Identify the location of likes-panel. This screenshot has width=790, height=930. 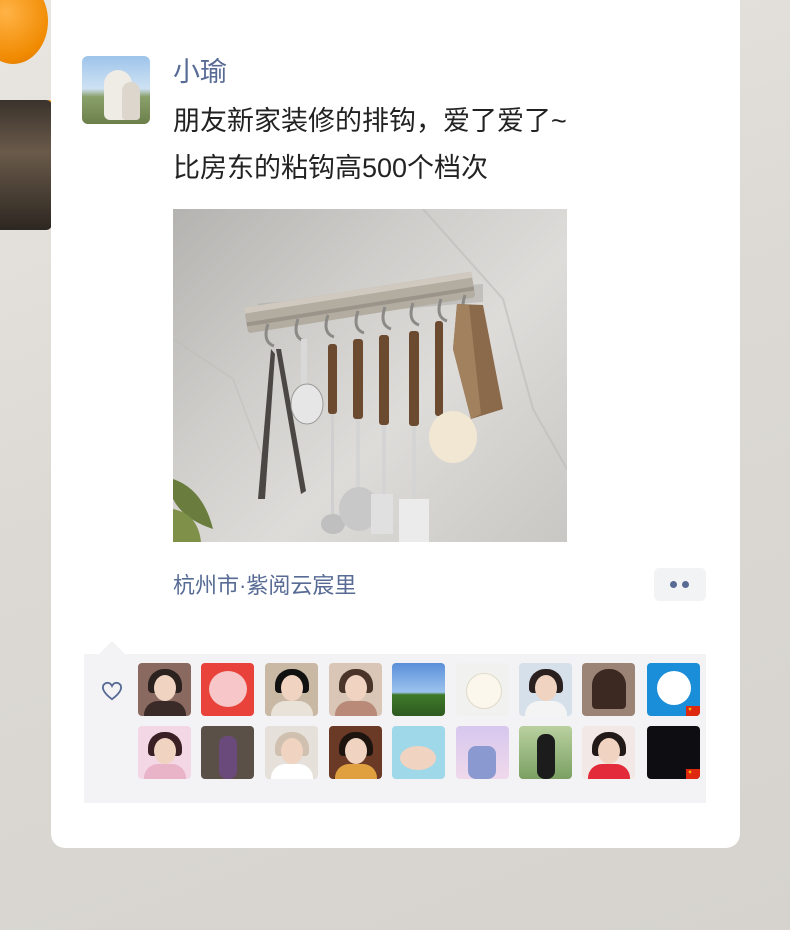
(395, 728).